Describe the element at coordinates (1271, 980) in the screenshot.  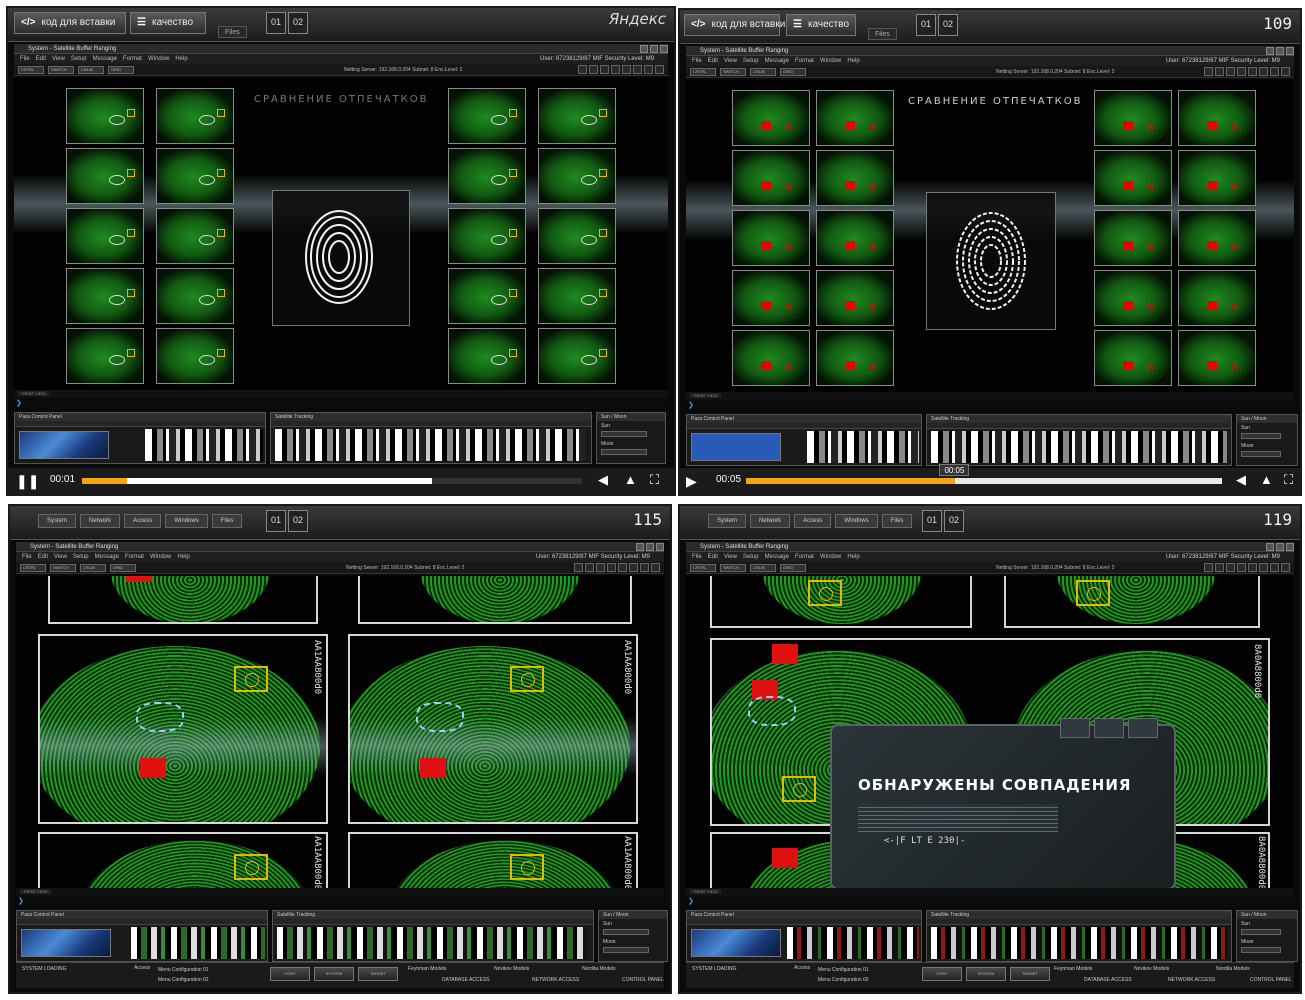
I see `control-panel-link: CONTROL PANEL` at that location.